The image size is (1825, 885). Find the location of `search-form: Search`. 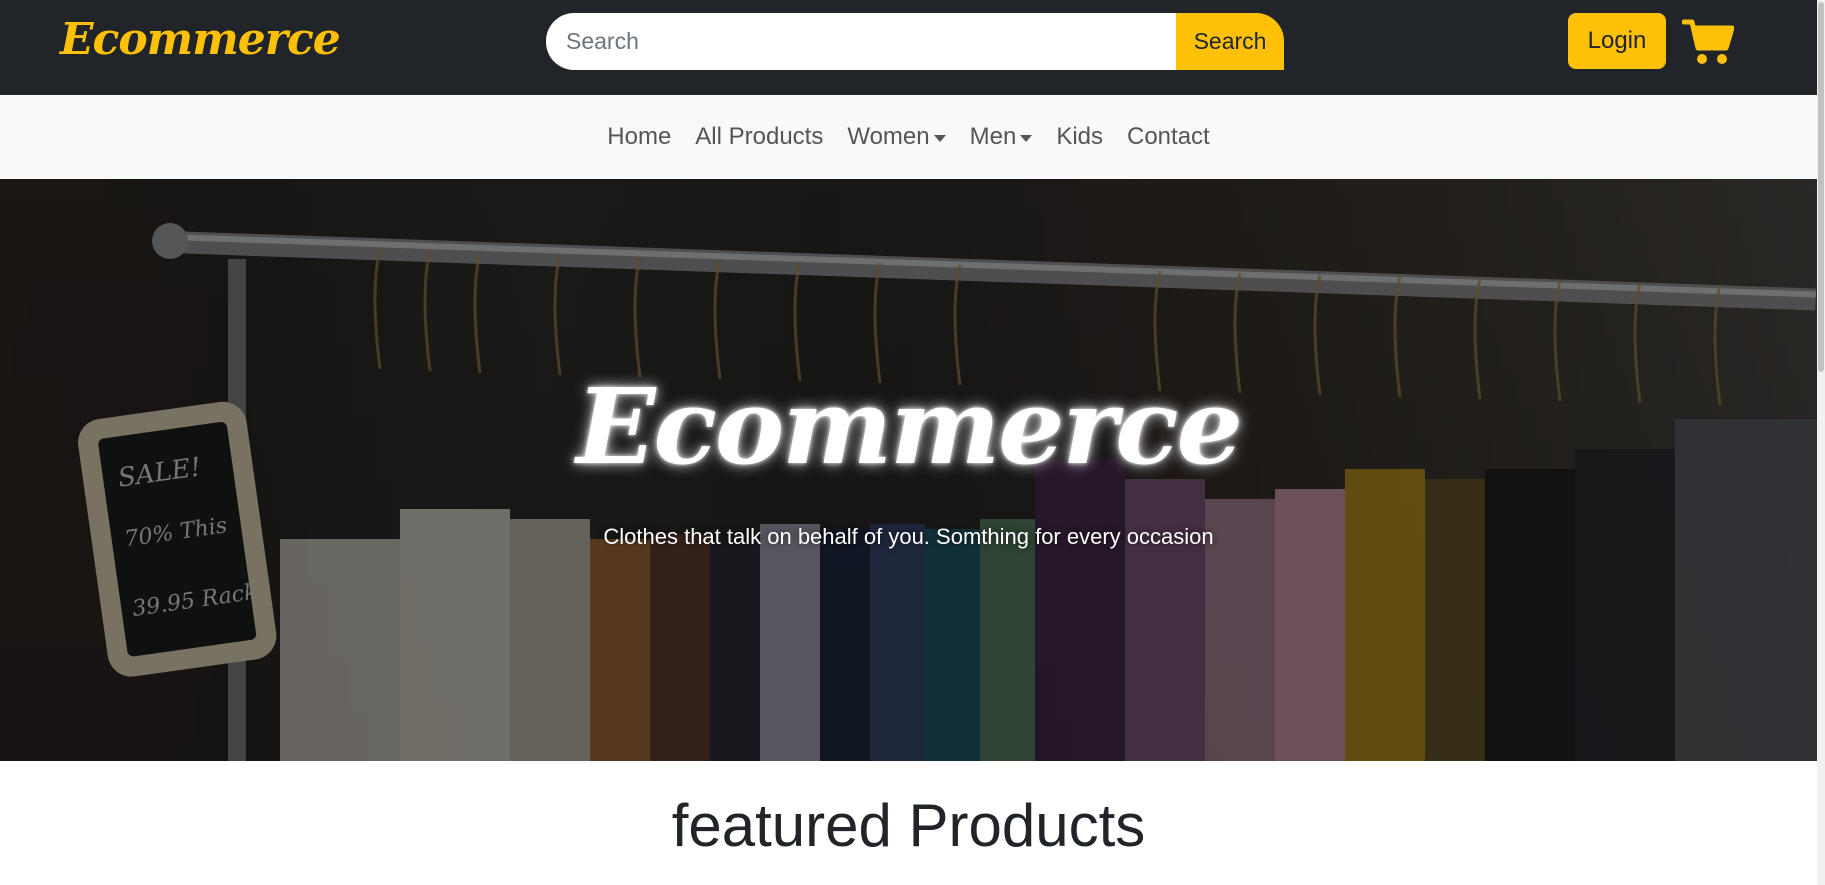

search-form: Search is located at coordinates (915, 41).